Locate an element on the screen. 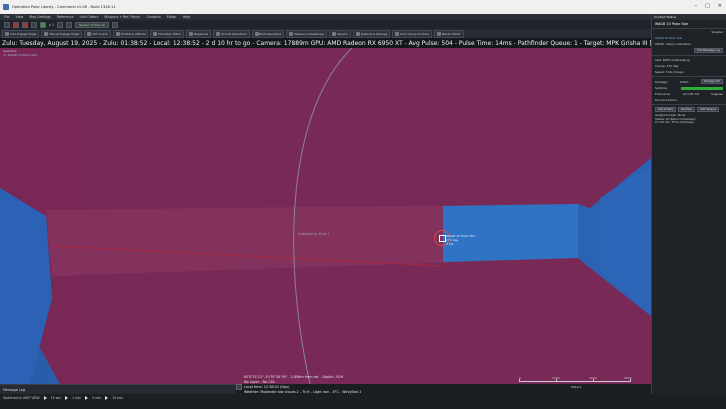 This screenshot has width=726, height=409. aircraft-icon is located at coordinates (218, 33).